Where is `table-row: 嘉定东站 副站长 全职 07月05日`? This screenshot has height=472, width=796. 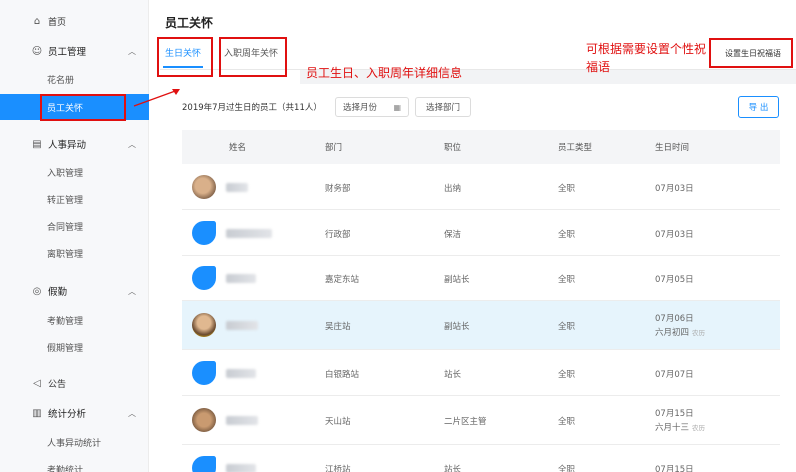
table-row: 嘉定东站 副站长 全职 07月05日 is located at coordinates (481, 278).